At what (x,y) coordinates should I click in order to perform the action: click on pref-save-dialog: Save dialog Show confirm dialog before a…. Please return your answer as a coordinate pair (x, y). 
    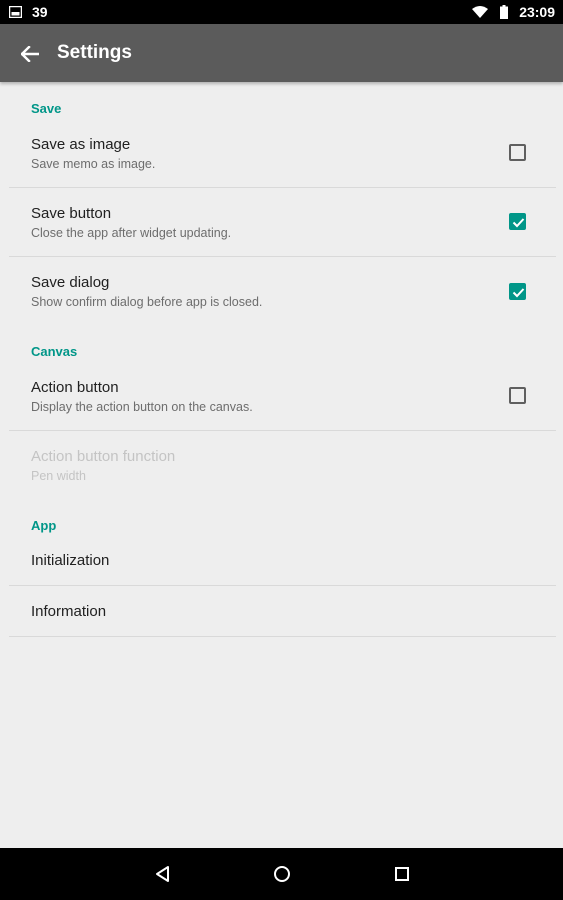
    Looking at the image, I should click on (281, 294).